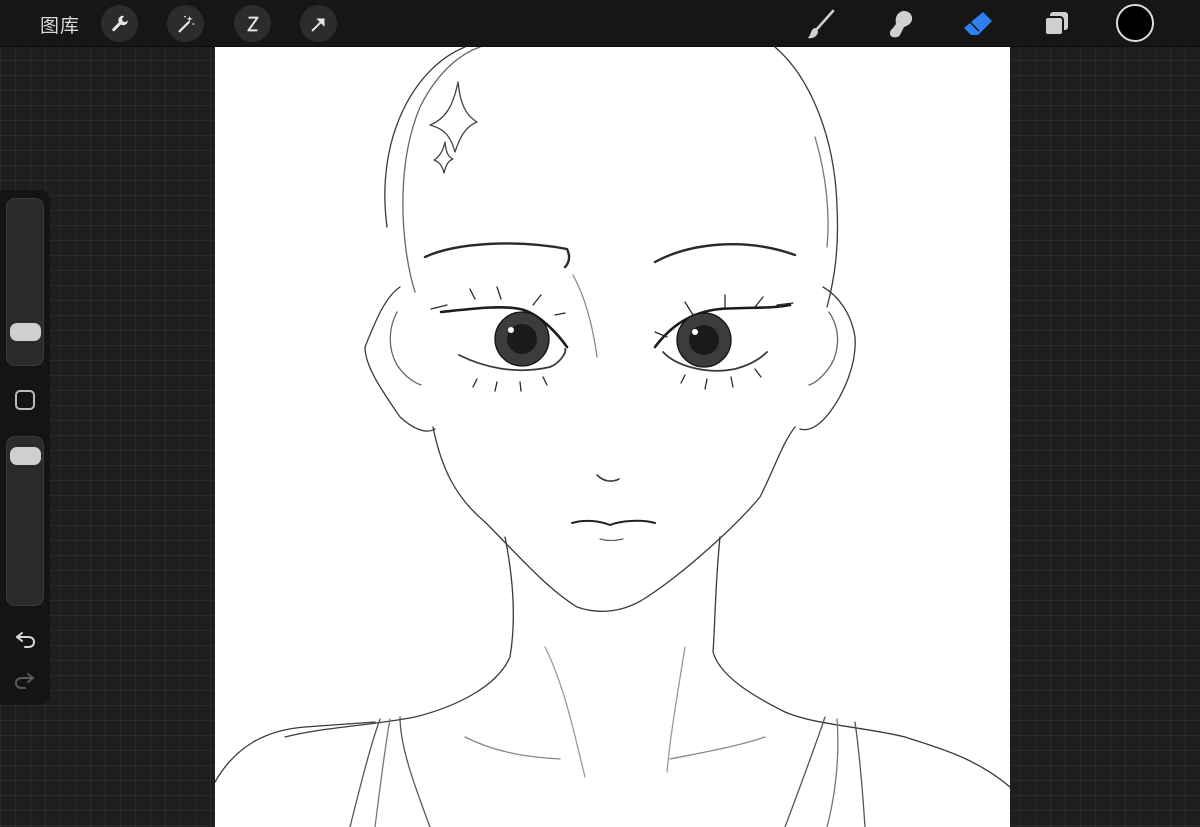  What do you see at coordinates (25, 456) in the screenshot?
I see `opacity-thumb` at bounding box center [25, 456].